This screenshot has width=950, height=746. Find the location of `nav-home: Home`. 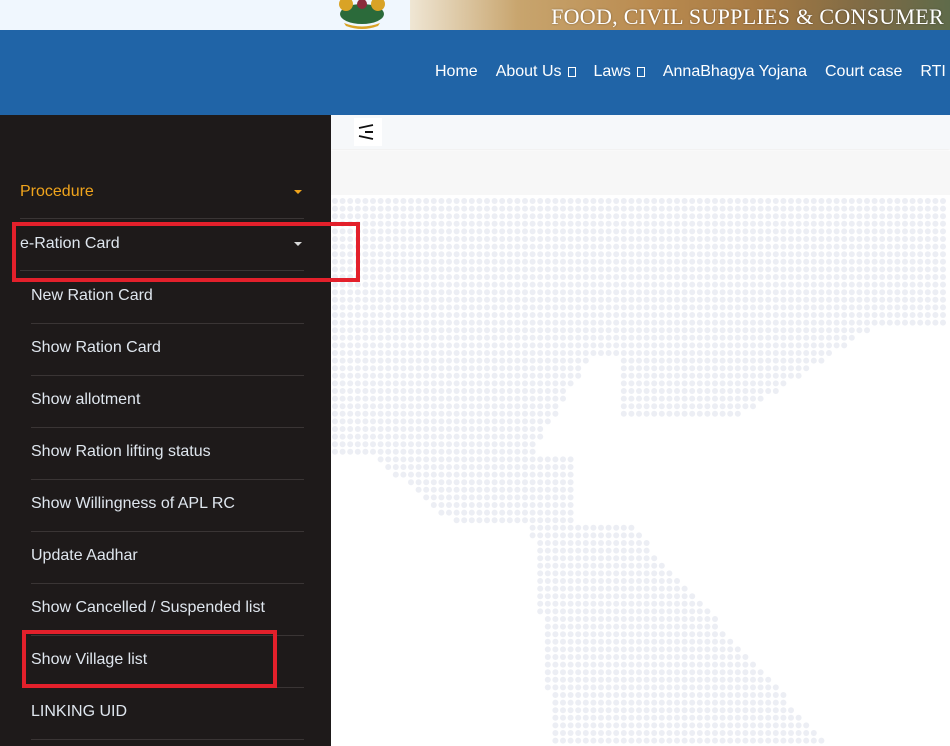

nav-home: Home is located at coordinates (456, 72).